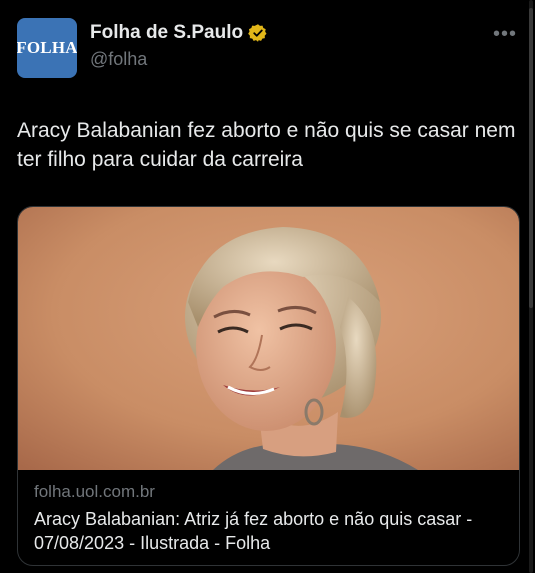  Describe the element at coordinates (118, 59) in the screenshot. I see `author-handle: @folha` at that location.